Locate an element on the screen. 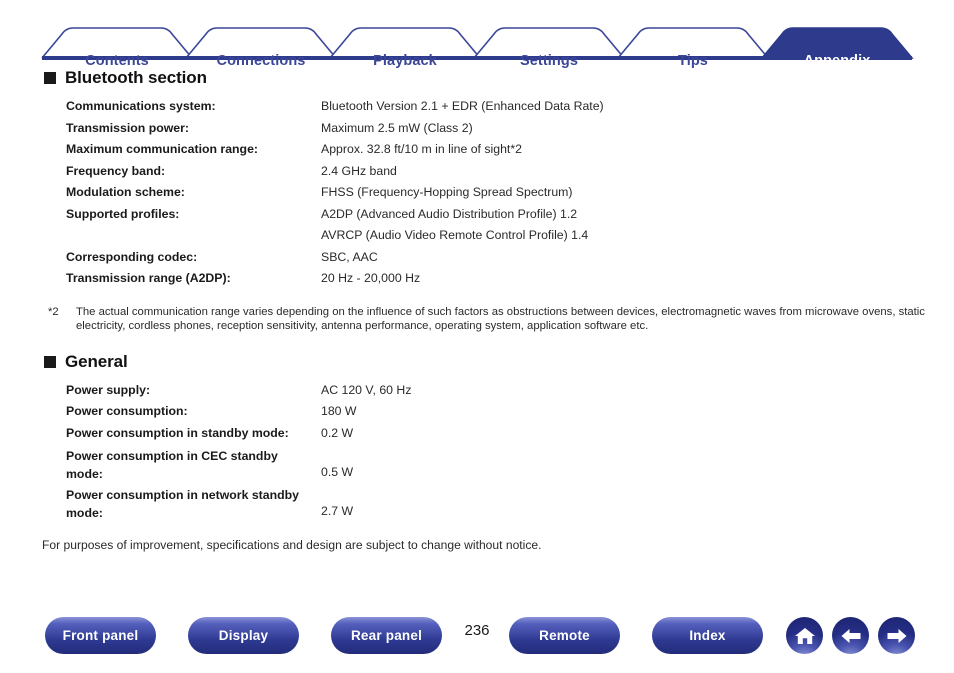 The height and width of the screenshot is (673, 954). spec-value: 2.7 W is located at coordinates (337, 510).